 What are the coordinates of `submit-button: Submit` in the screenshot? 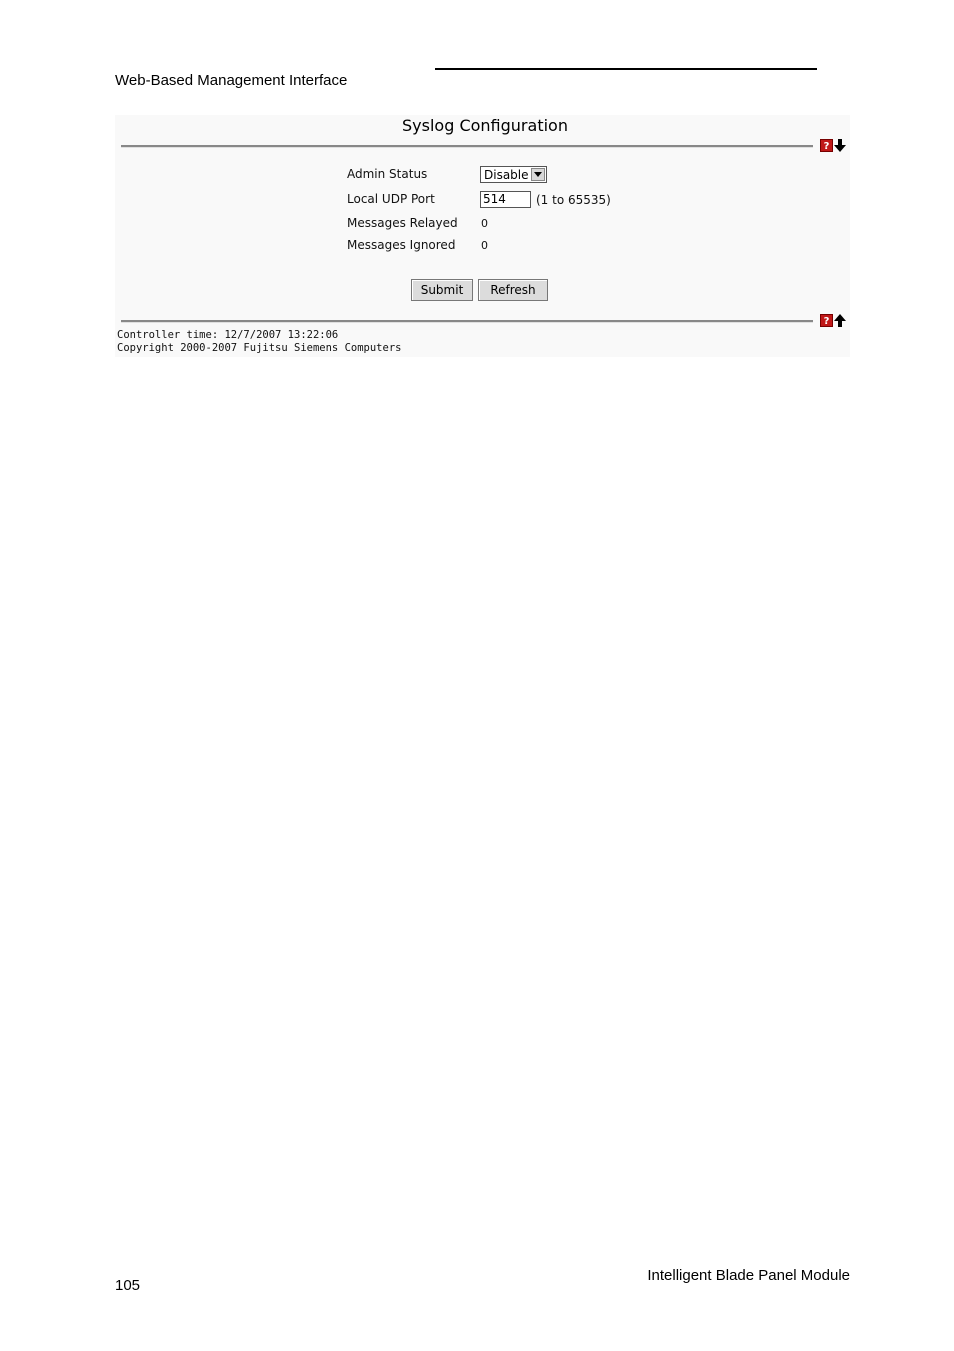 It's located at (442, 290).